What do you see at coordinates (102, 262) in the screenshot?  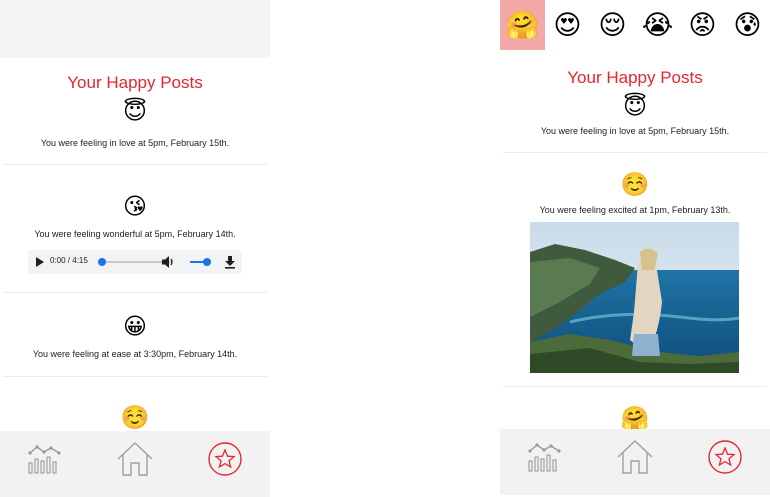 I see `audio-progress-knob` at bounding box center [102, 262].